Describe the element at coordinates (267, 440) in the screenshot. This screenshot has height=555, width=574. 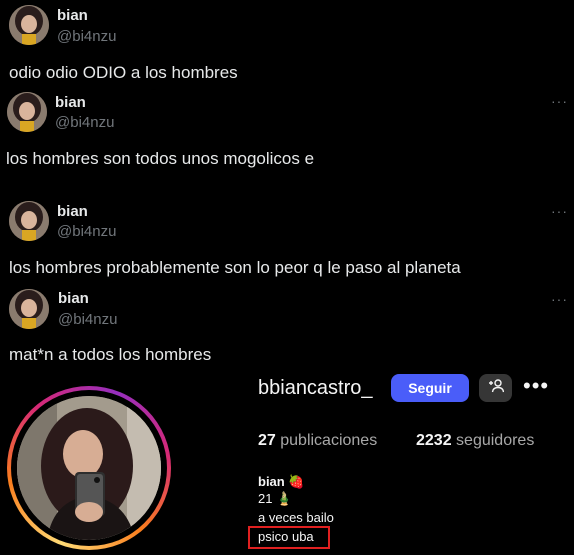
I see `posts-number: 27` at that location.